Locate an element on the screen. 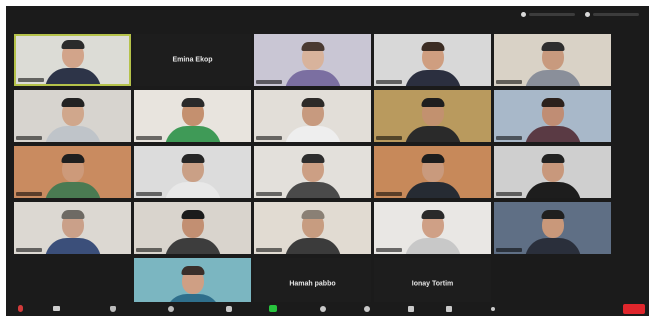 This screenshot has height=320, width=655. mute-button is located at coordinates (20, 308).